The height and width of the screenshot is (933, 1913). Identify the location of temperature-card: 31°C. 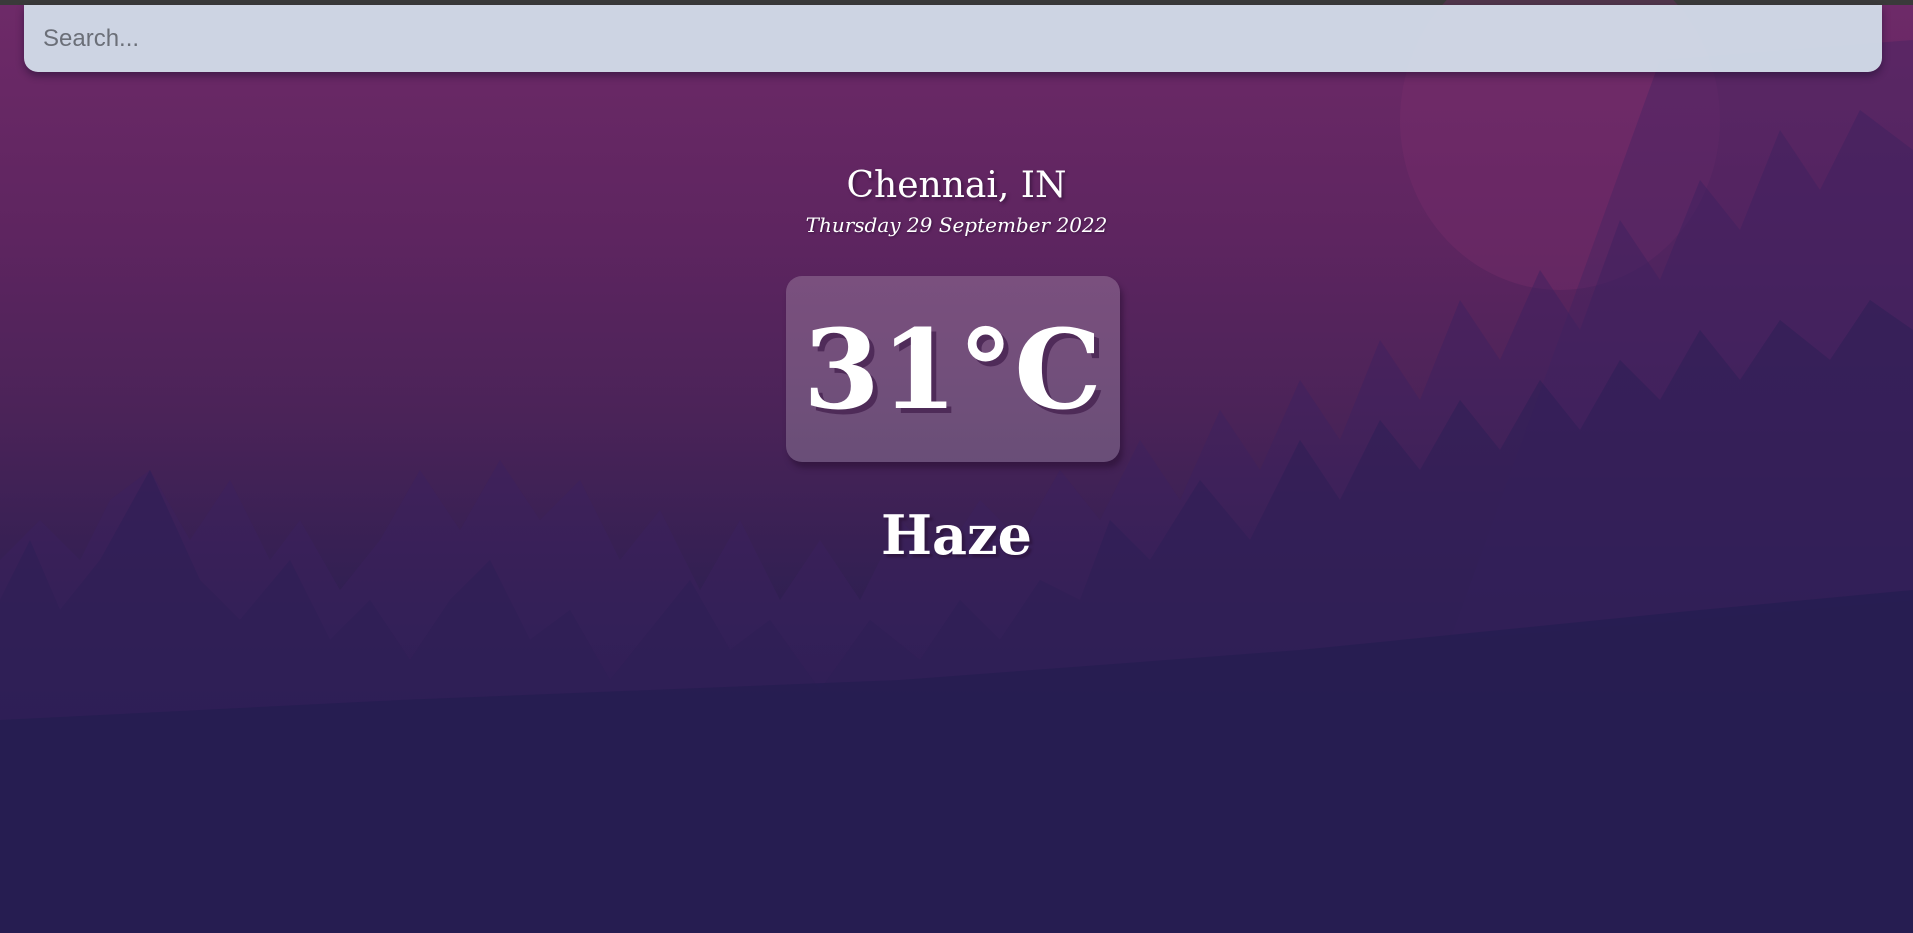
(953, 369).